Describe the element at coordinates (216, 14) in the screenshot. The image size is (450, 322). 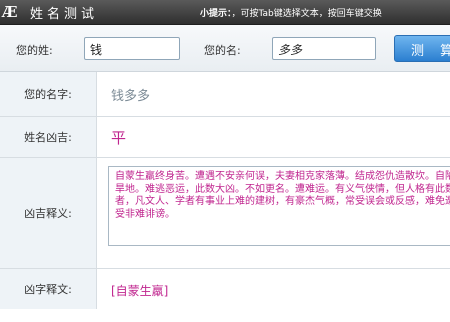
I see `hint-prefix: 小提示：` at that location.